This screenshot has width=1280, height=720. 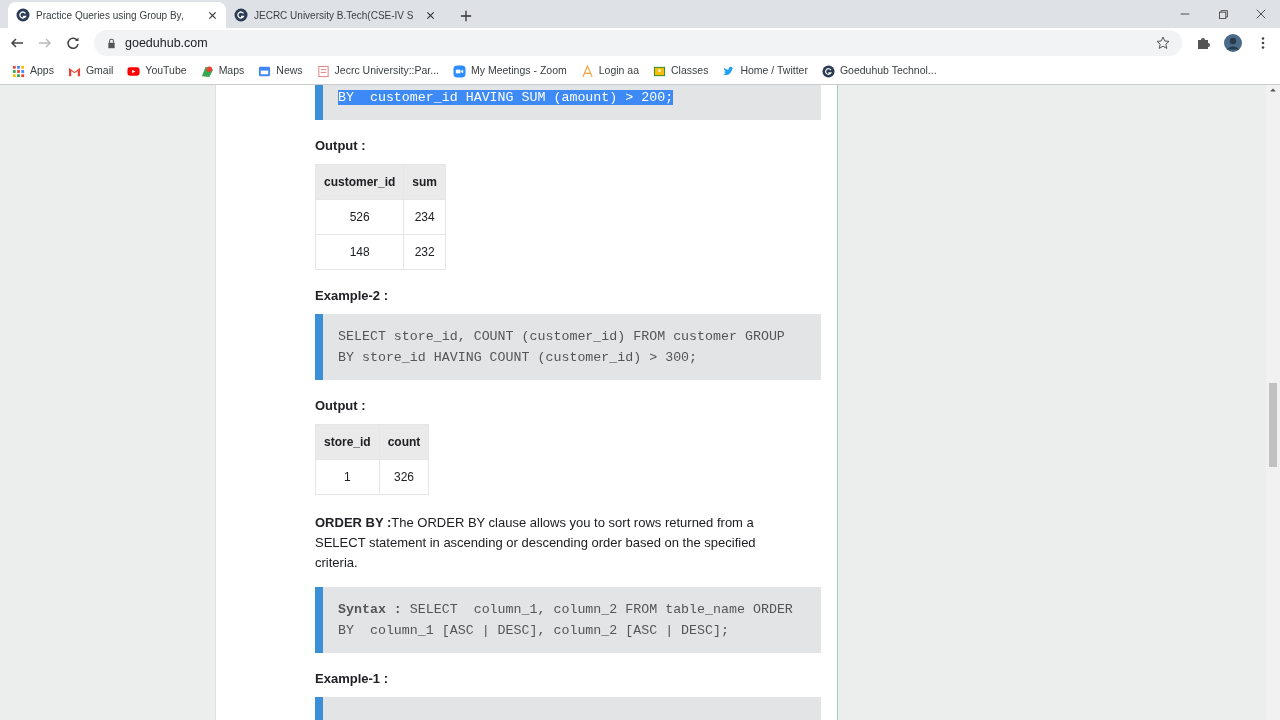 I want to click on bookmark: Classes, so click(x=681, y=71).